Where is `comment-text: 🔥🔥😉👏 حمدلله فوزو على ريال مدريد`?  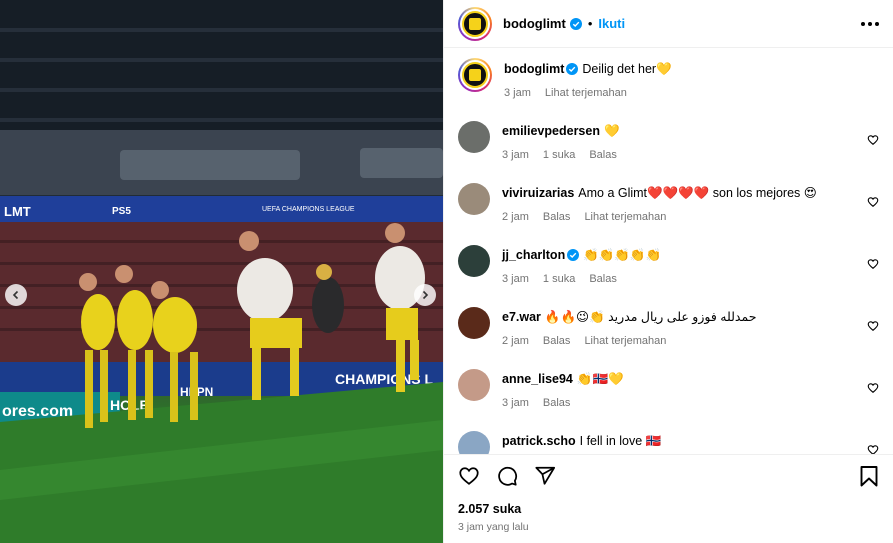
comment-text: 🔥🔥😉👏 حمدلله فوزو على ريال مدريد is located at coordinates (650, 317).